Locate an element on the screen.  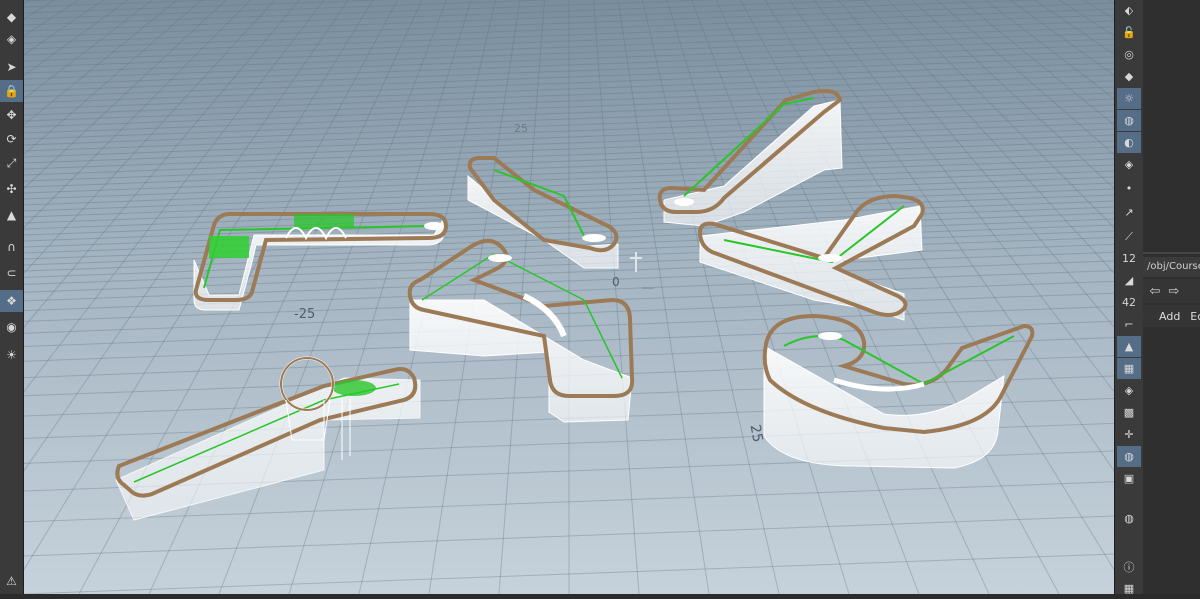
grid-label-neg25: -25 is located at coordinates (304, 314).